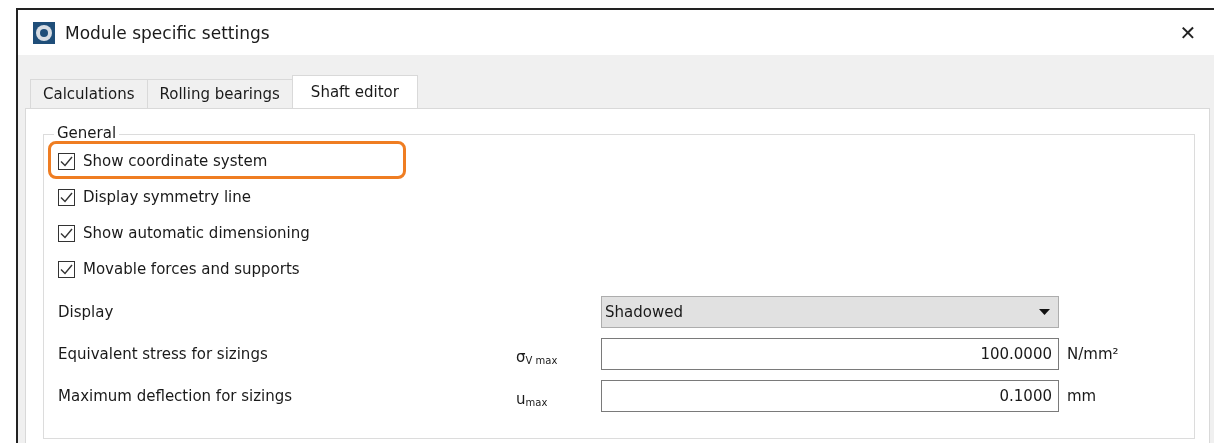 The image size is (1220, 443). What do you see at coordinates (163, 354) in the screenshot?
I see `field-label: Equivalent stress for sizings` at bounding box center [163, 354].